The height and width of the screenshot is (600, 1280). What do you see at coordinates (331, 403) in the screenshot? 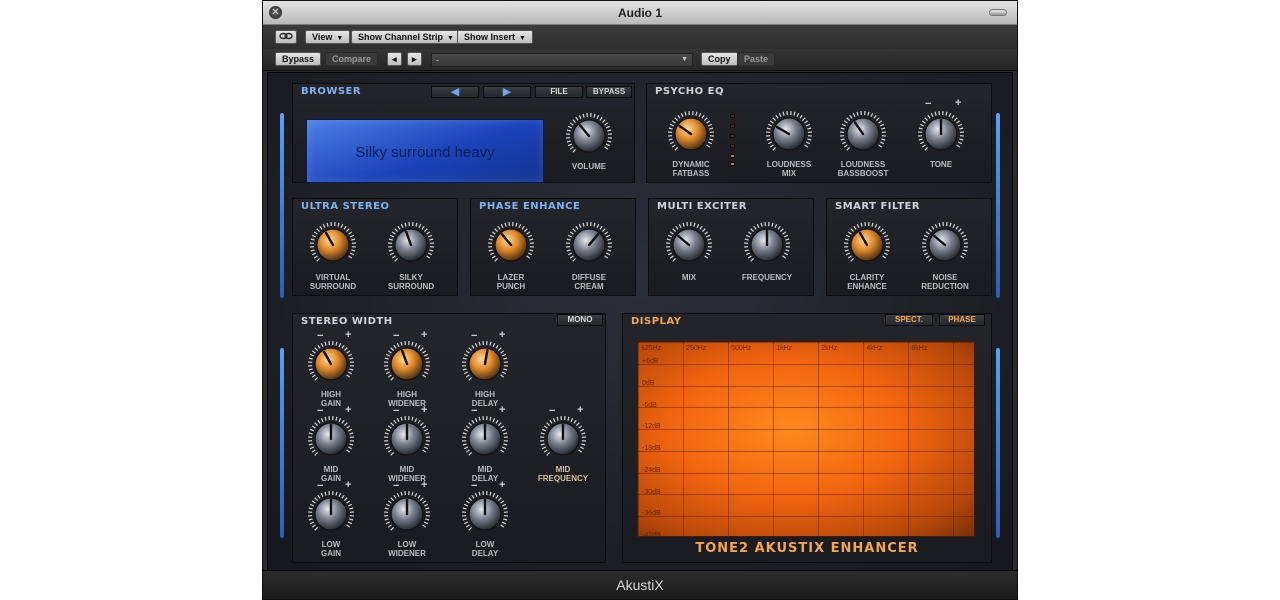
I see `high-gain-label-line2: GAIN` at bounding box center [331, 403].